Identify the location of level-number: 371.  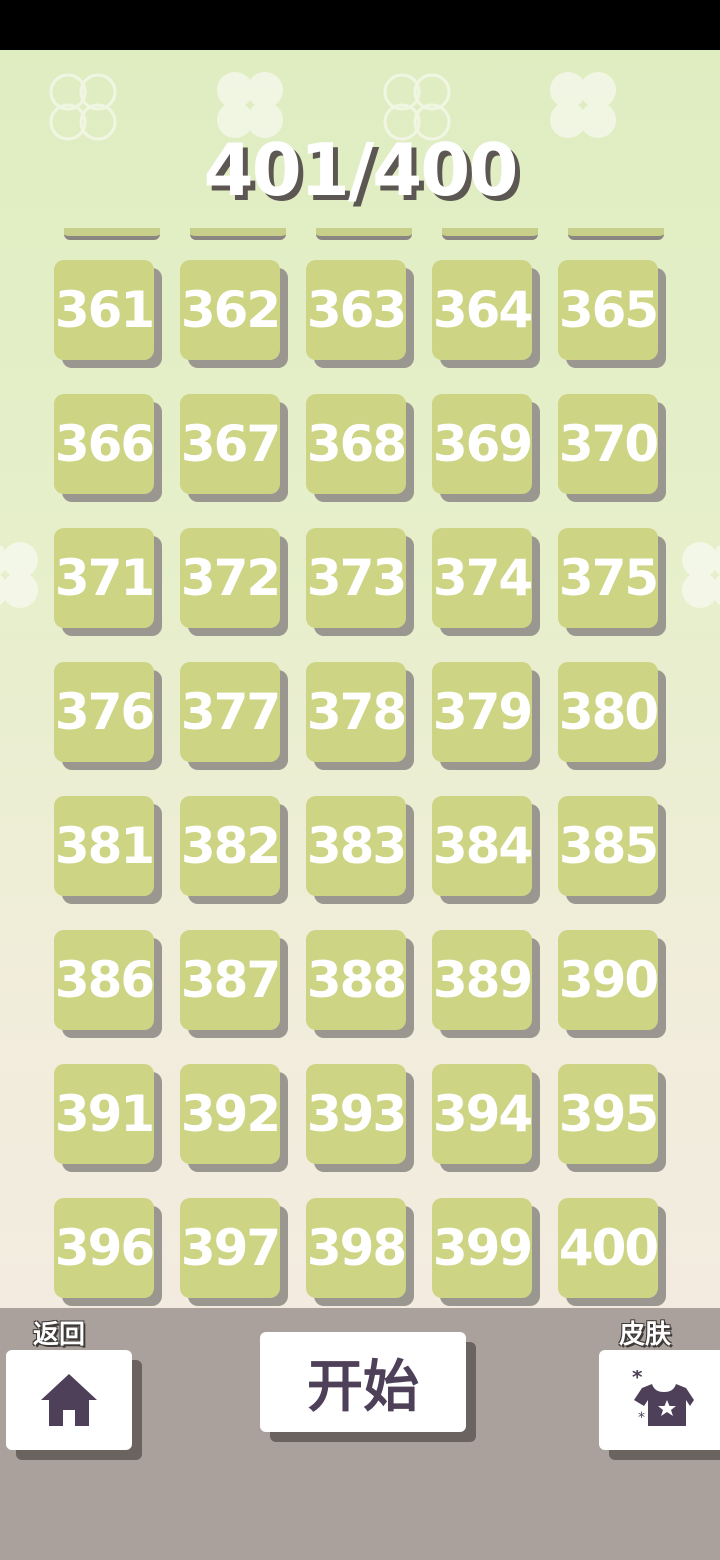
(104, 578).